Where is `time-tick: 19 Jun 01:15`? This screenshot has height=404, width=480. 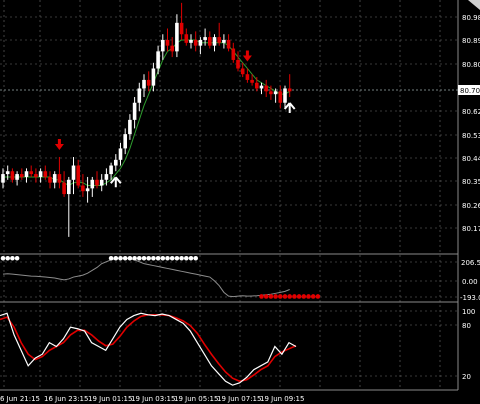 time-tick: 19 Jun 01:15 is located at coordinates (110, 399).